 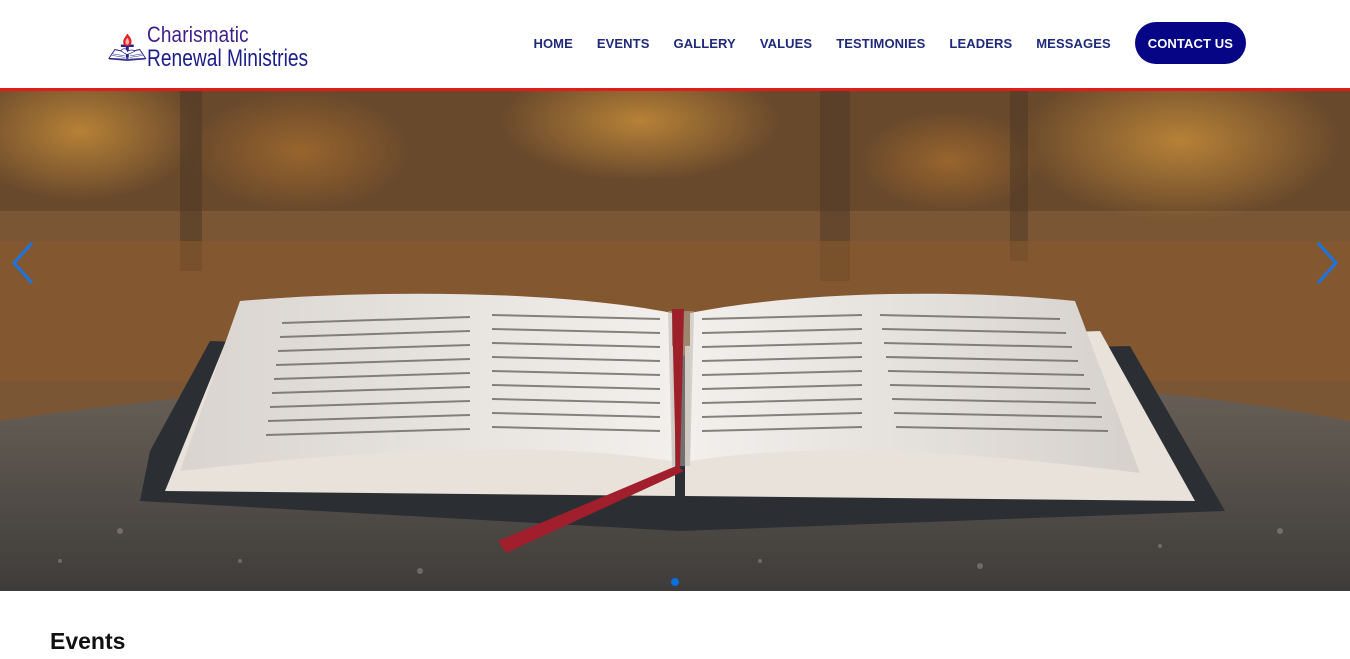 I want to click on brand-name-line2: Renewal Ministries, so click(x=227, y=58).